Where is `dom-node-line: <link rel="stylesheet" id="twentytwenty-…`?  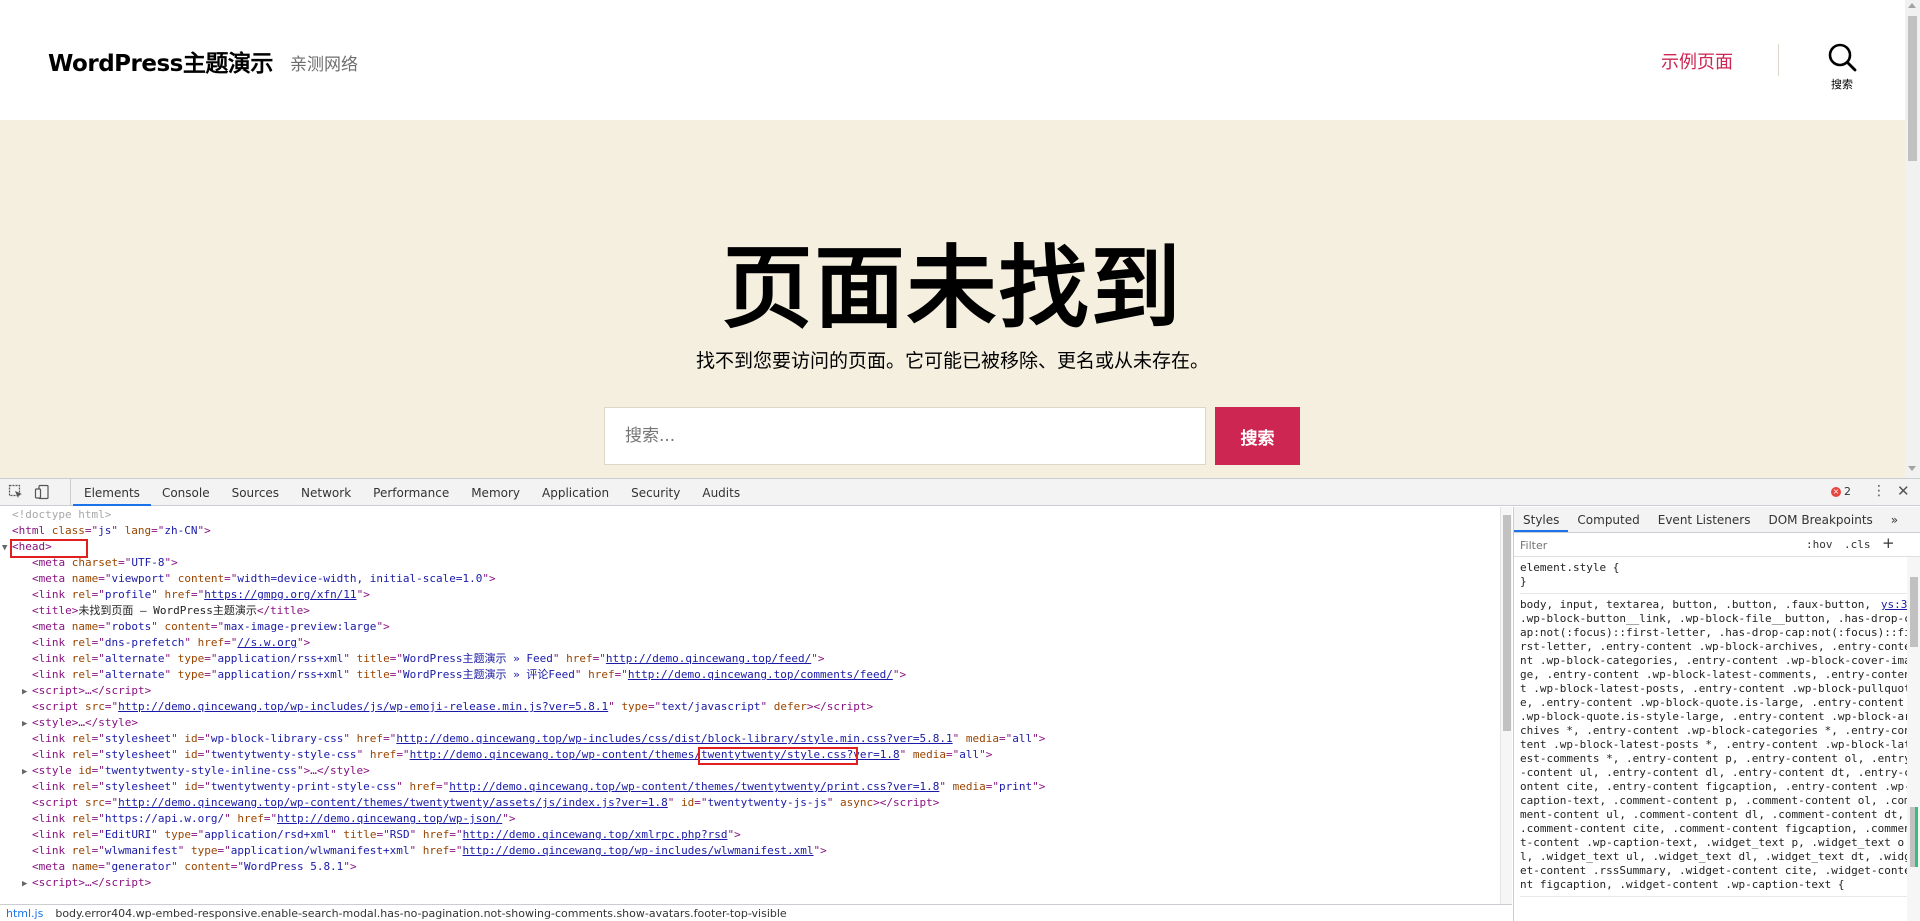
dom-node-line: <link rel="stylesheet" id="twentytwenty-… is located at coordinates (756, 787).